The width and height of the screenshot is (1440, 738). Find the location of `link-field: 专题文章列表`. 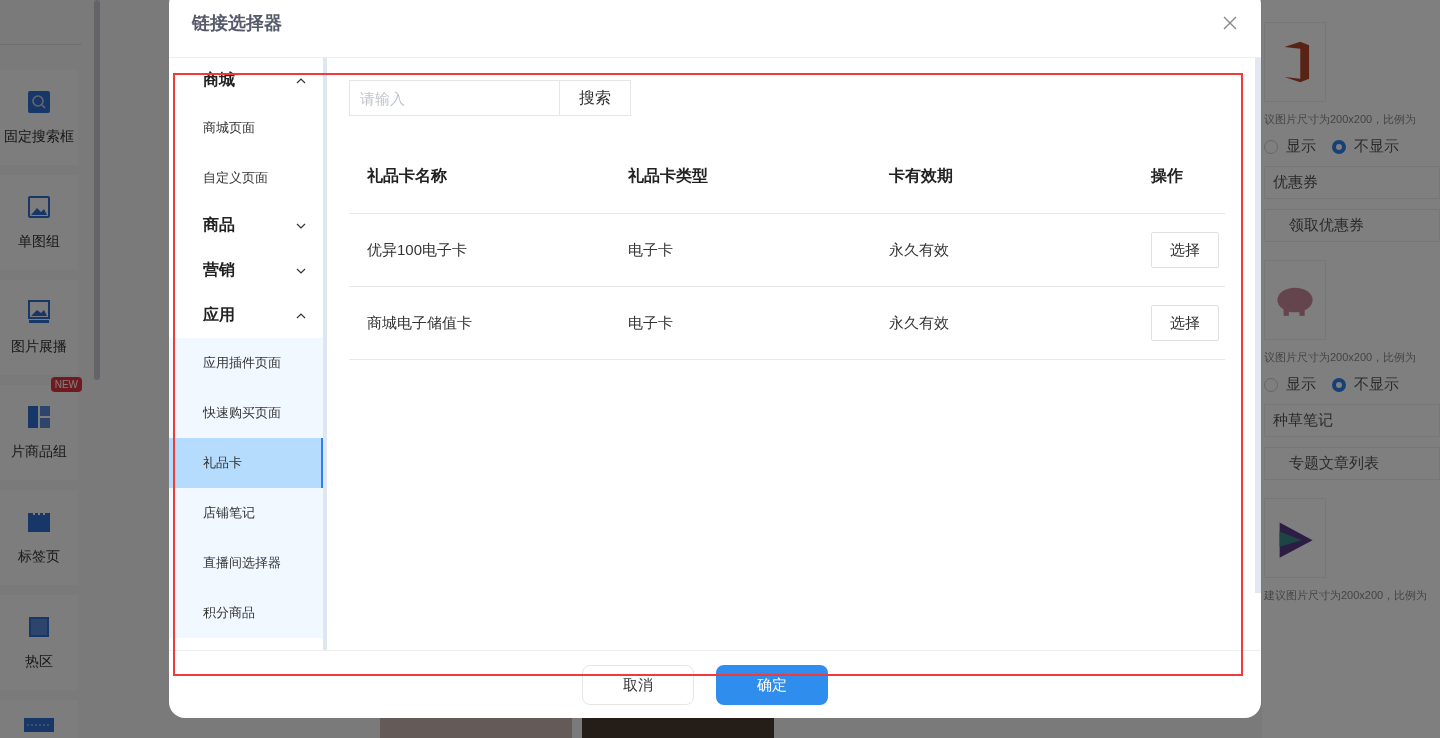

link-field: 专题文章列表 is located at coordinates (1352, 463).